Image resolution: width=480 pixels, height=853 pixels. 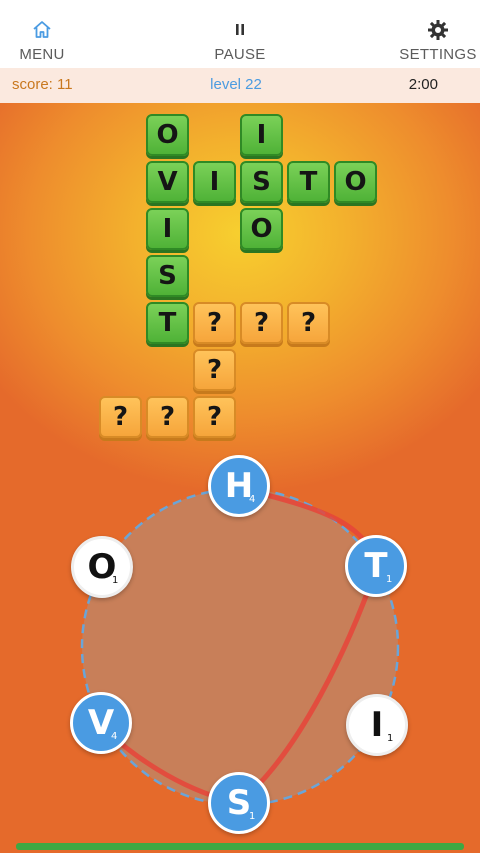 I want to click on menu-button: MENU, so click(x=42, y=34).